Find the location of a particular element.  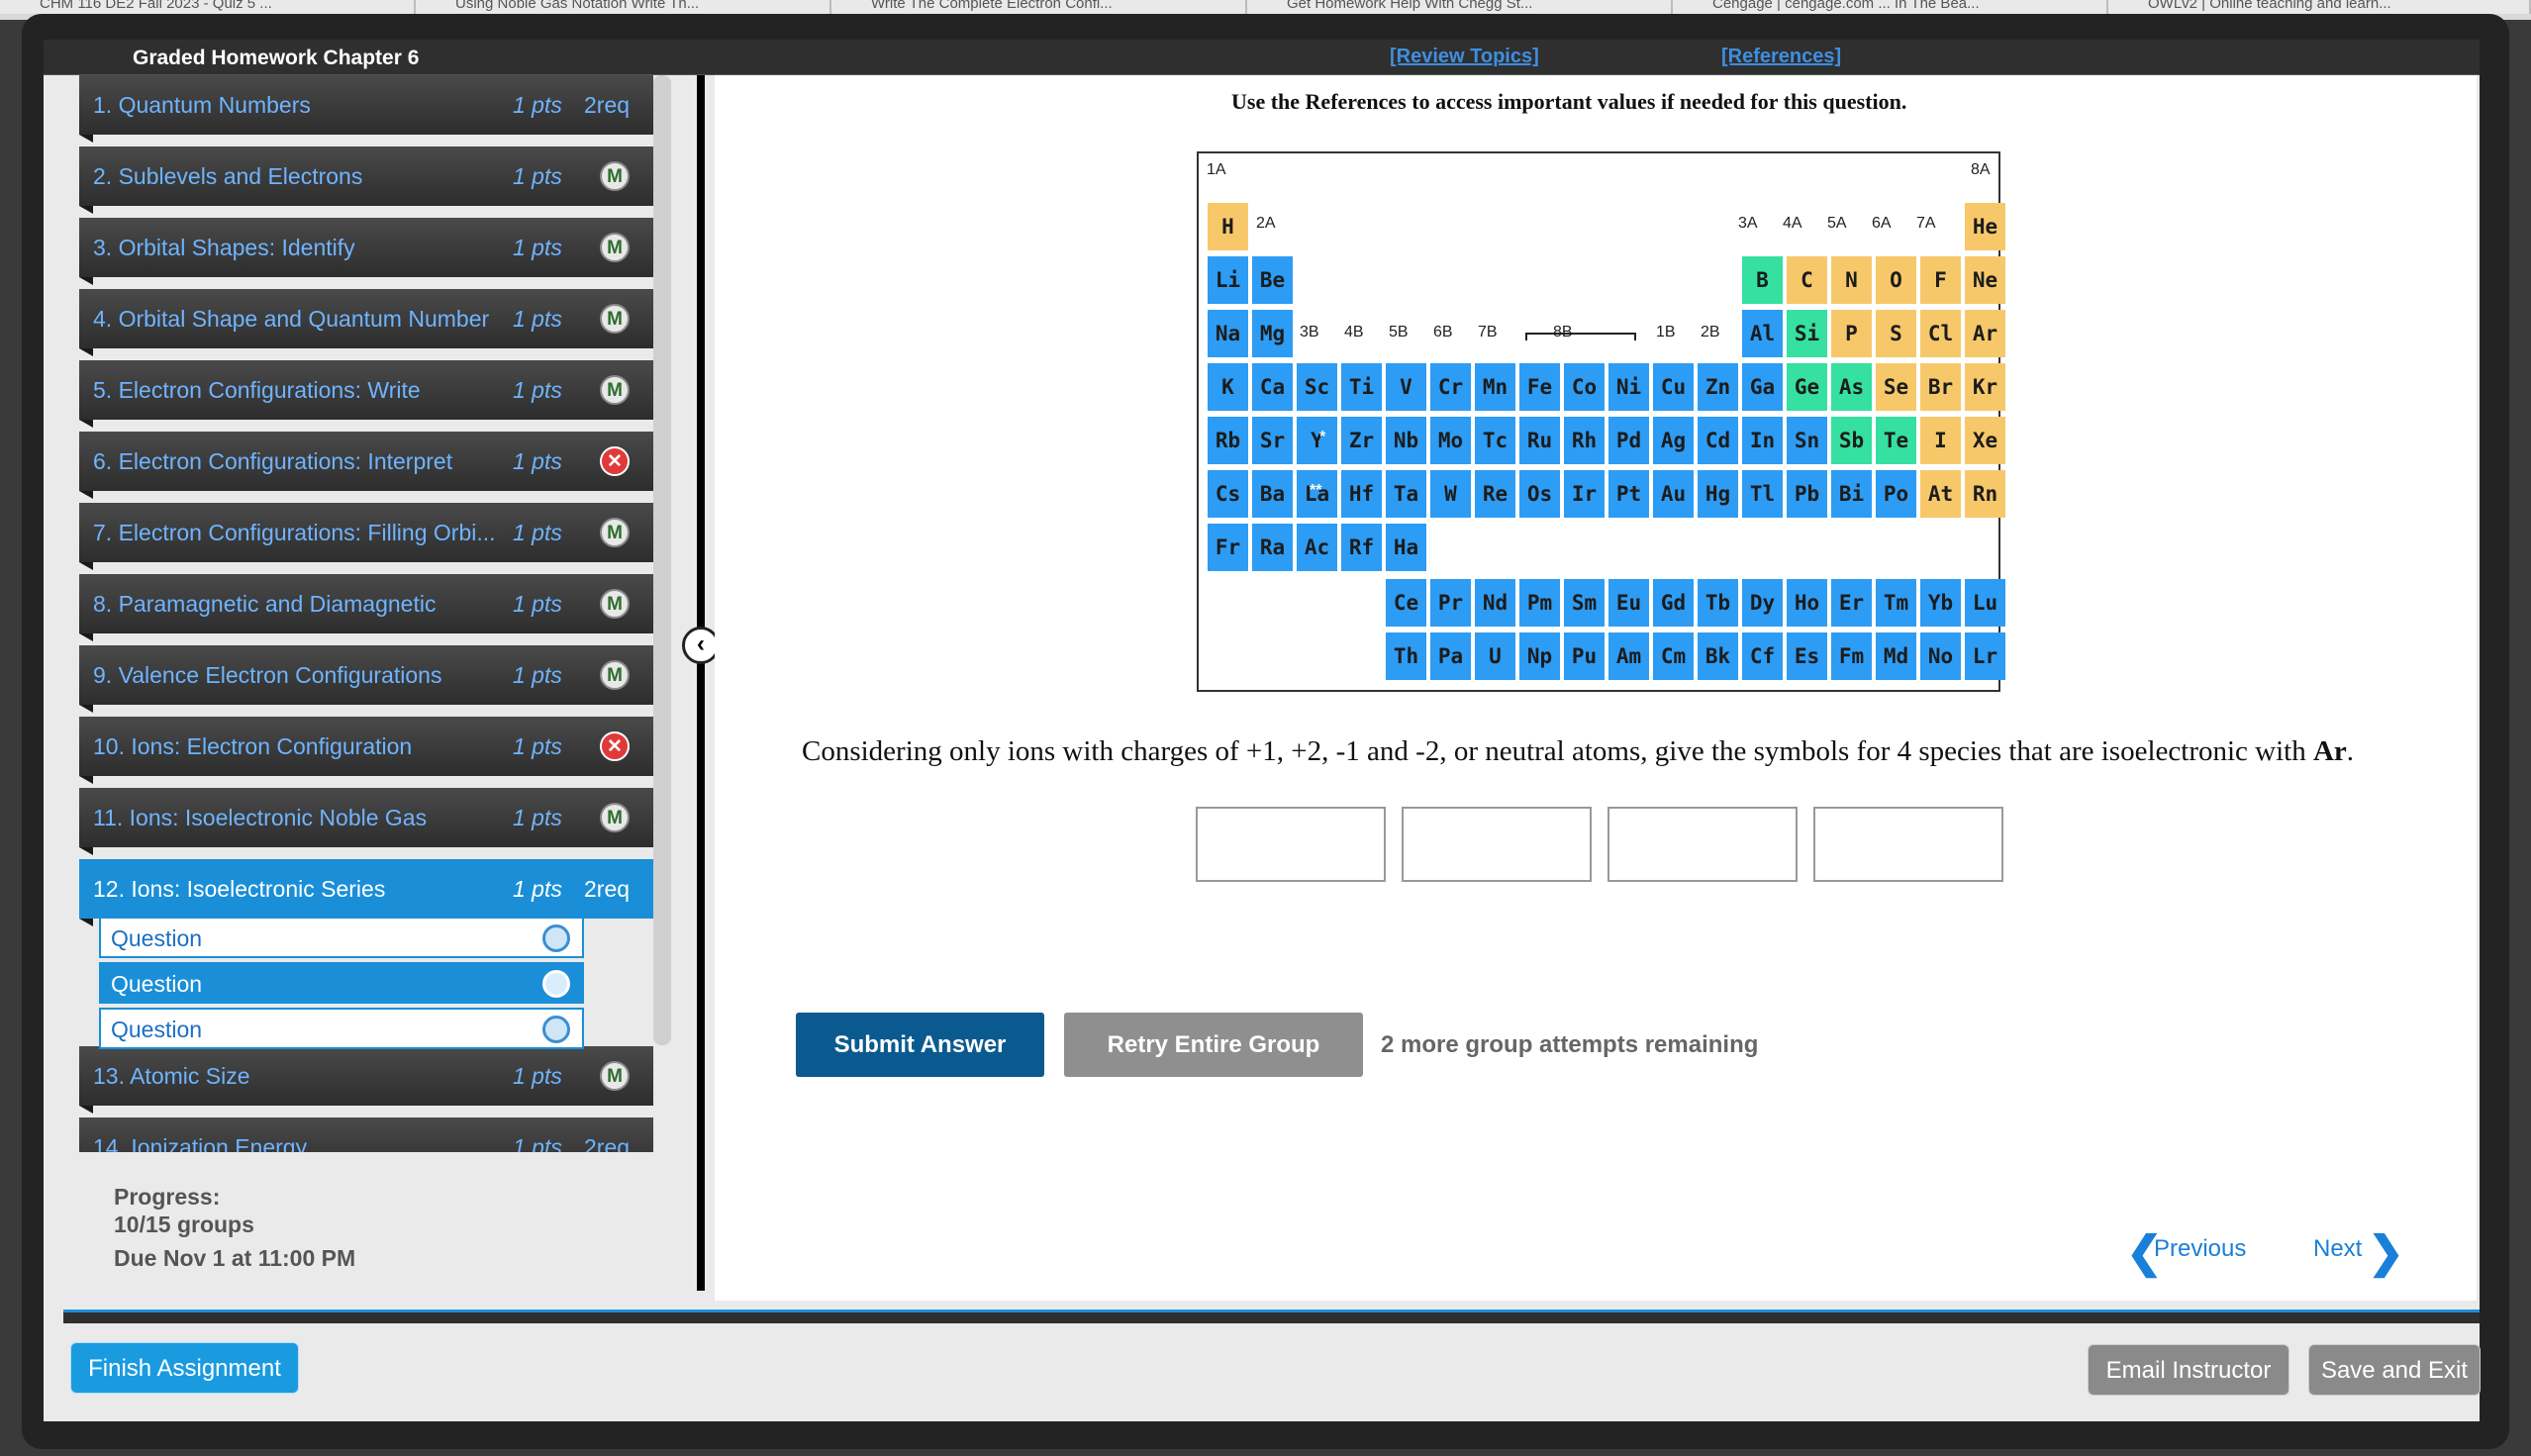

element-cf: Cf is located at coordinates (1762, 656).